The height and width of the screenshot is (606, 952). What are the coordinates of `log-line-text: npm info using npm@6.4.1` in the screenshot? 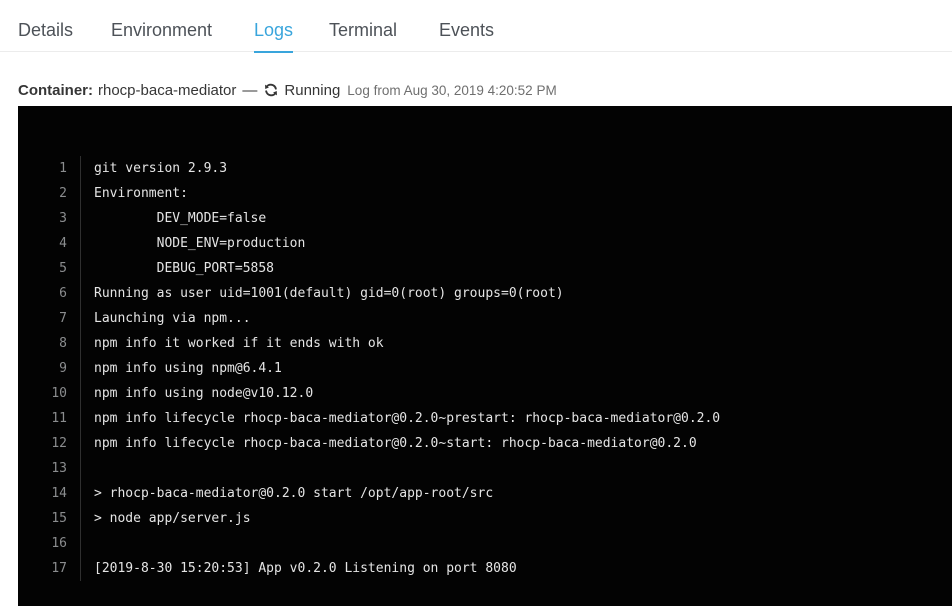 It's located at (516, 368).